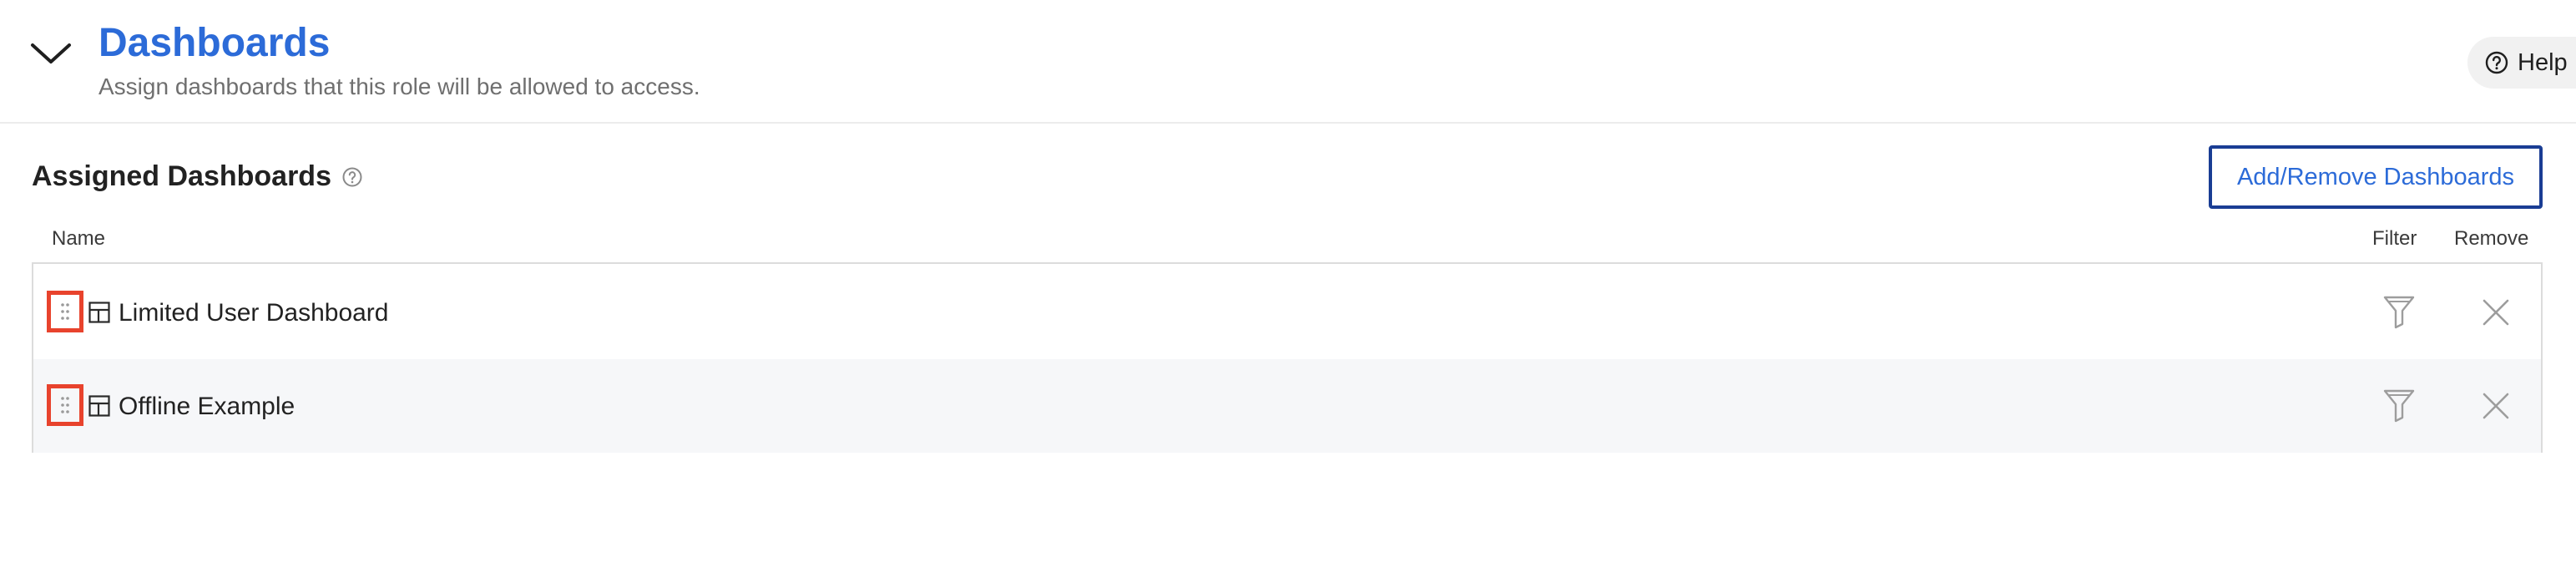  Describe the element at coordinates (253, 313) in the screenshot. I see `dashboard-name: Limited User Dashboard` at that location.